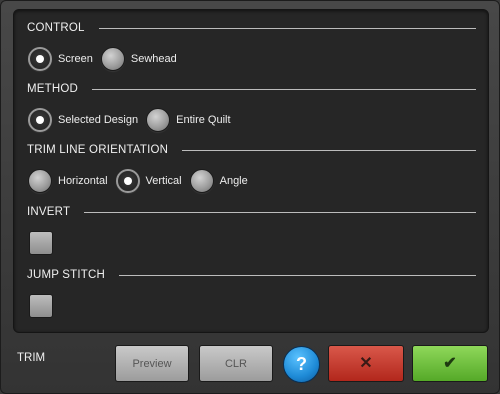  I want to click on help-icon: ?, so click(301, 364).